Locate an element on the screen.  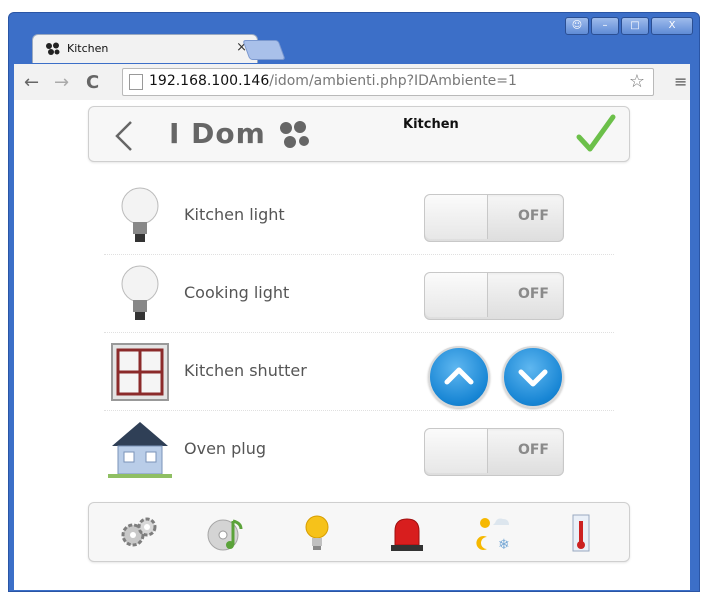
kitchen-light-toggle: OFF is located at coordinates (494, 218).